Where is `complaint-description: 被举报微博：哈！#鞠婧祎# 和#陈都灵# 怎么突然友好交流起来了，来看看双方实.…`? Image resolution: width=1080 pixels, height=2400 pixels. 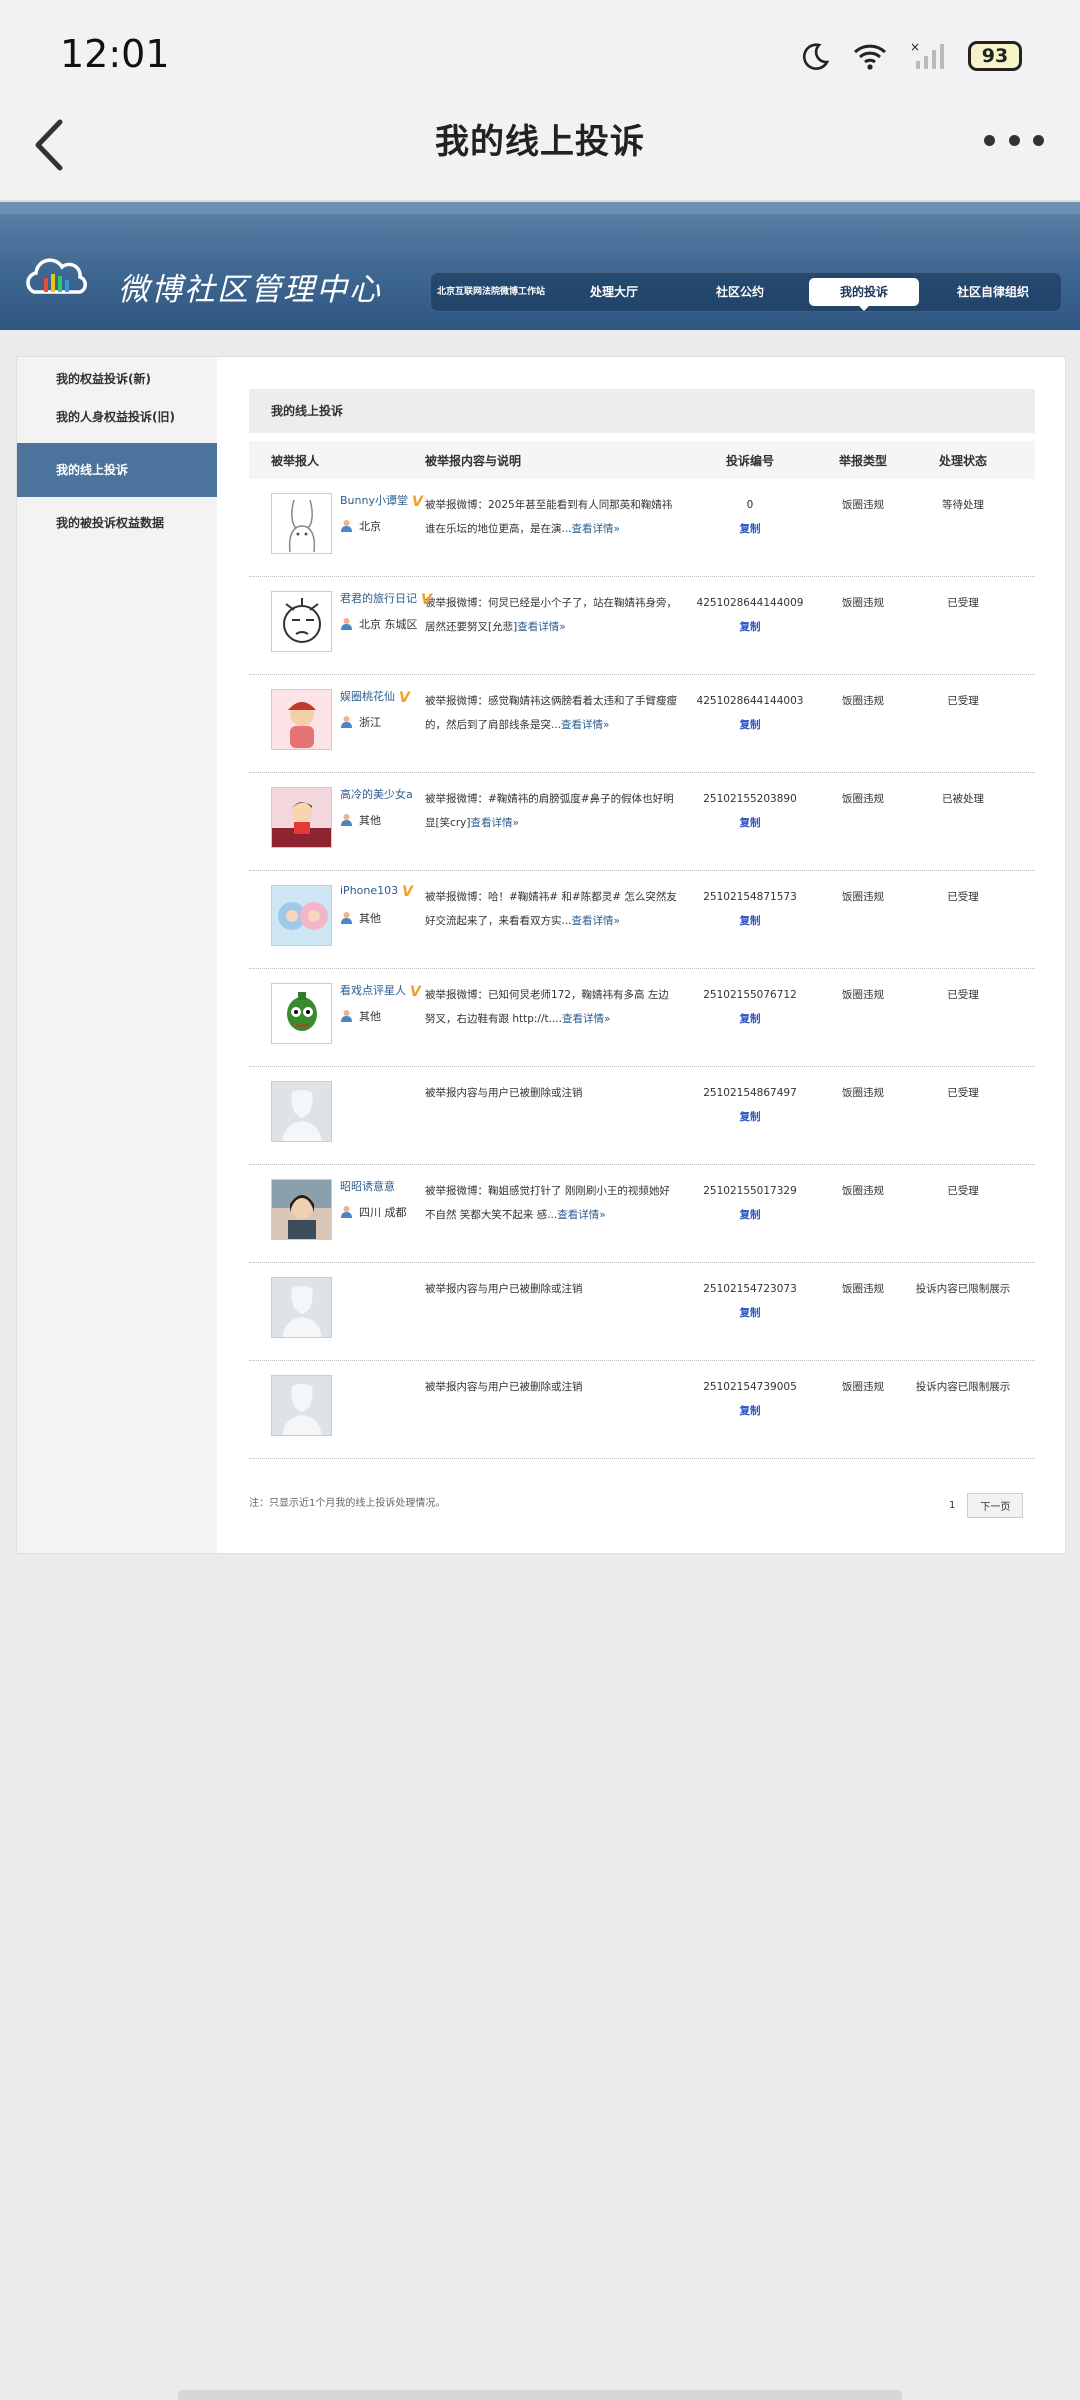
complaint-description: 被举报微博：哈！#鞠婧祎# 和#陈都灵# 怎么突然友好交流起来了，来看看双方实.… is located at coordinates (556, 919).